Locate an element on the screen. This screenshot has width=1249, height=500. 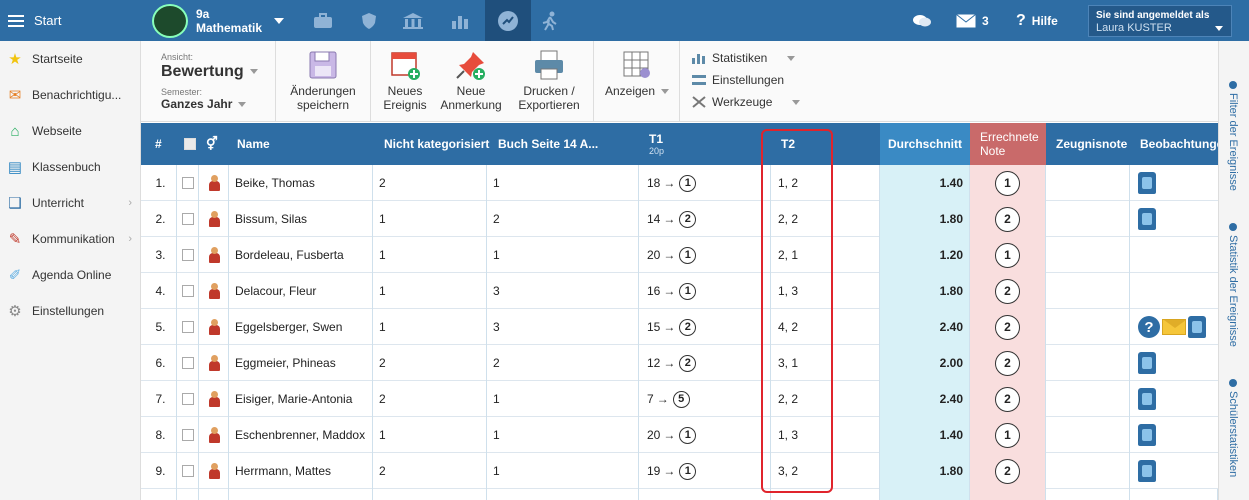
running-person-icon is located at coordinates (550, 20).